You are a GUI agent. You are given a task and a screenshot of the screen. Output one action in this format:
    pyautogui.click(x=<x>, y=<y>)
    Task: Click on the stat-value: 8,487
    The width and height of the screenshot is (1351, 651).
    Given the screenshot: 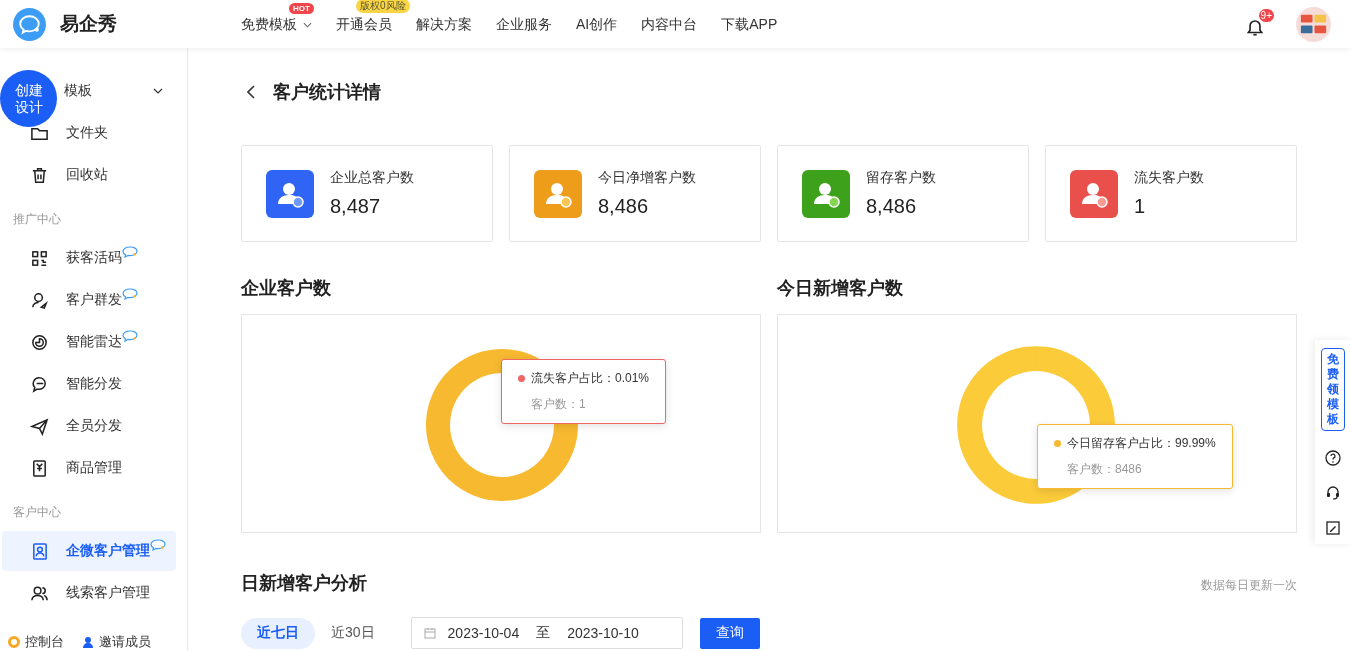 What is the action you would take?
    pyautogui.click(x=356, y=206)
    